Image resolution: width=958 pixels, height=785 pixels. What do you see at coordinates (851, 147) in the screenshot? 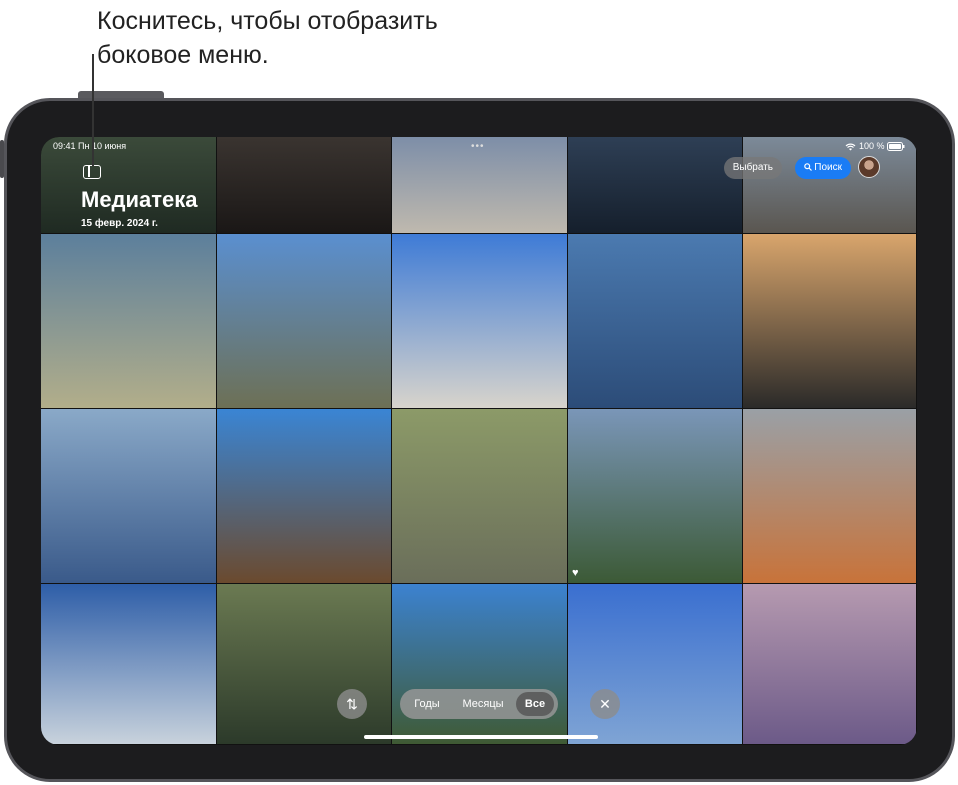
I see `wifi-icon` at bounding box center [851, 147].